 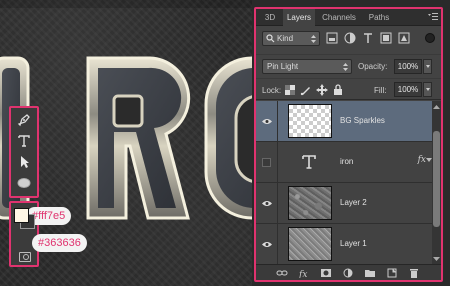 I want to click on adjustment-filter-icon, so click(x=350, y=38).